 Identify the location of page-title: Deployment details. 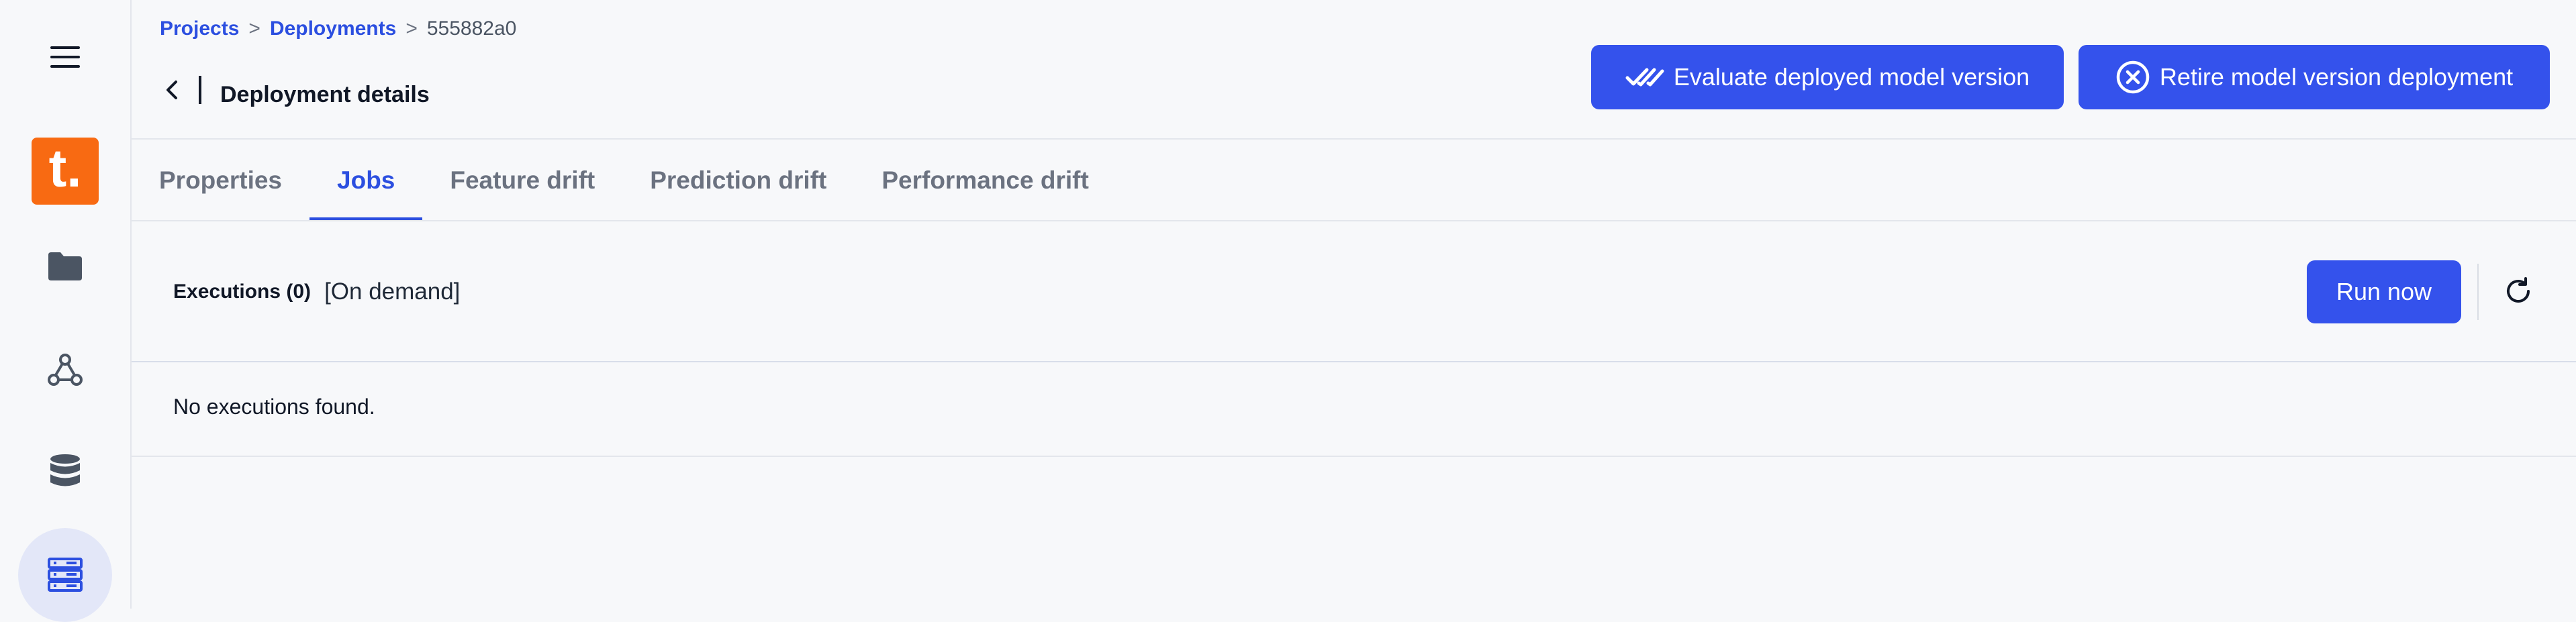
(325, 94).